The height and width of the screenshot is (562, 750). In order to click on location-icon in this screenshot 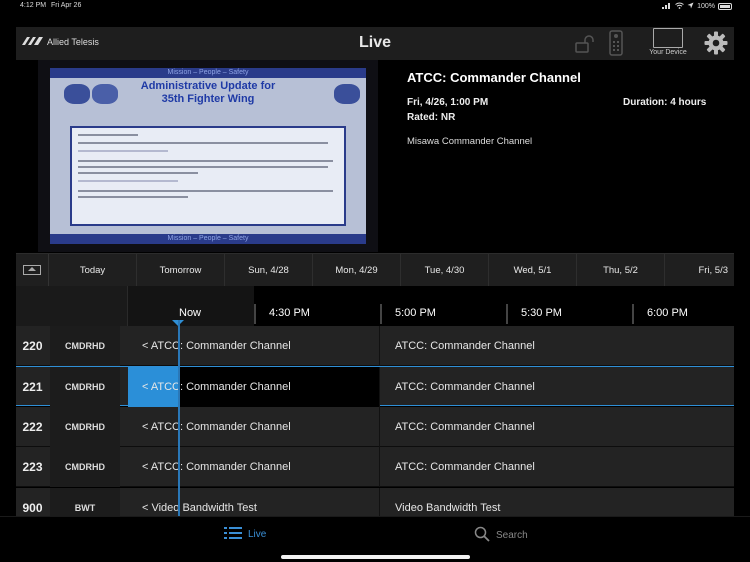, I will do `click(690, 6)`.